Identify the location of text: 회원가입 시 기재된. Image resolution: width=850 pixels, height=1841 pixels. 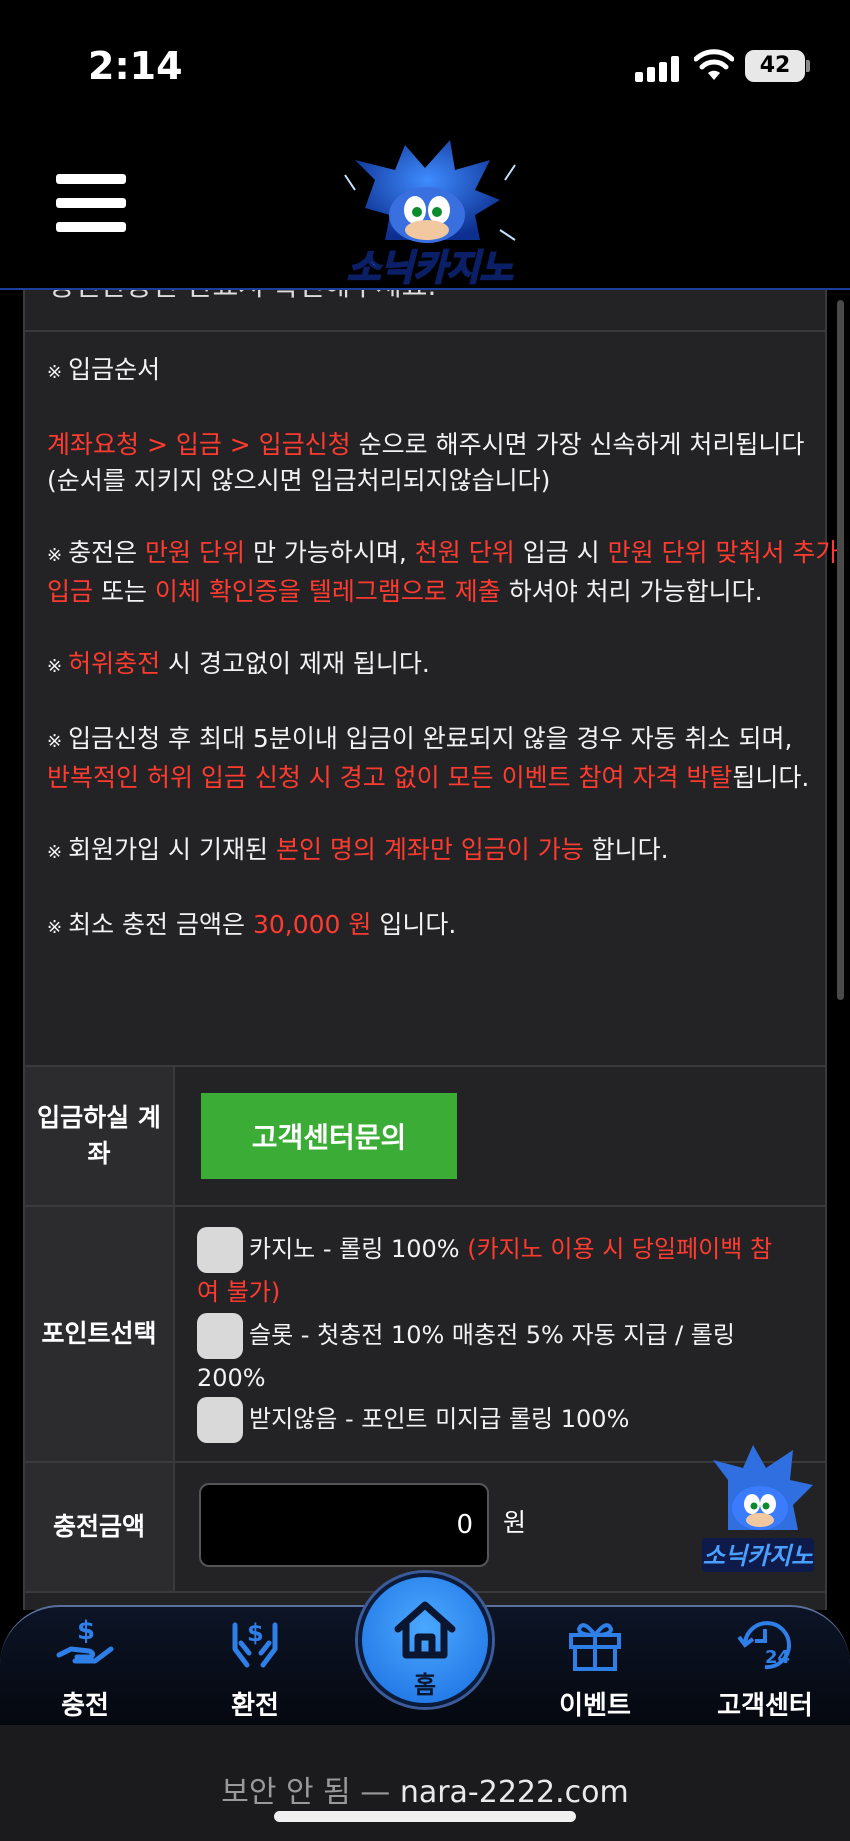
(172, 849).